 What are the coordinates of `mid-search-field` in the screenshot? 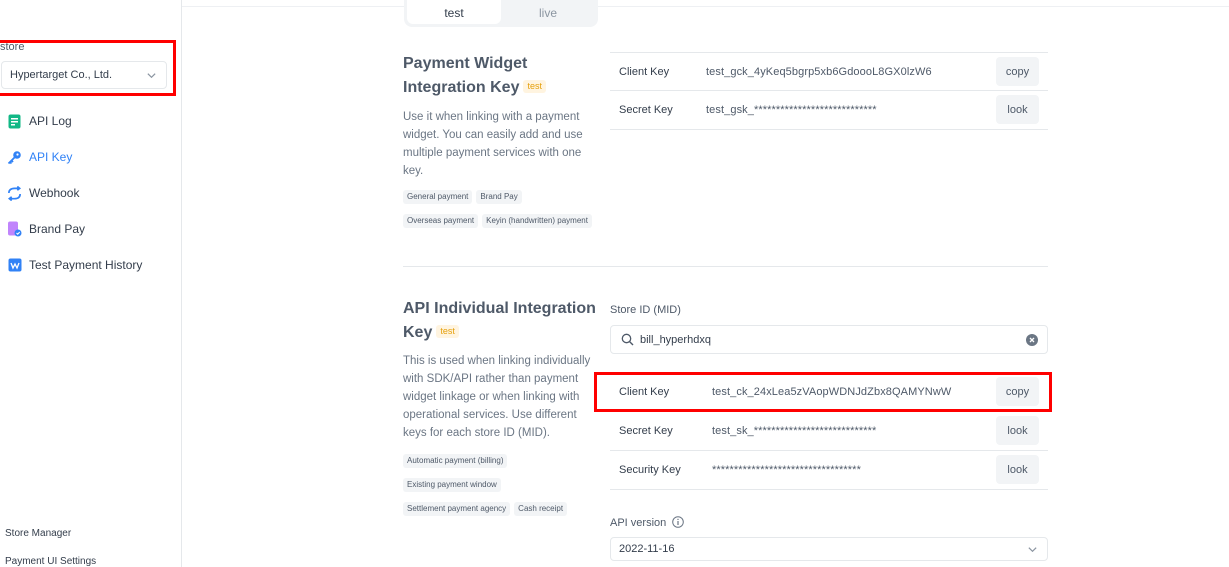 It's located at (829, 339).